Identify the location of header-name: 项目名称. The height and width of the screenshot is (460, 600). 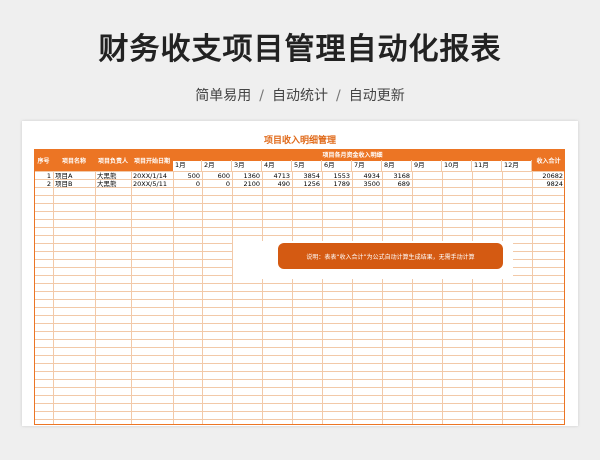
(73, 161).